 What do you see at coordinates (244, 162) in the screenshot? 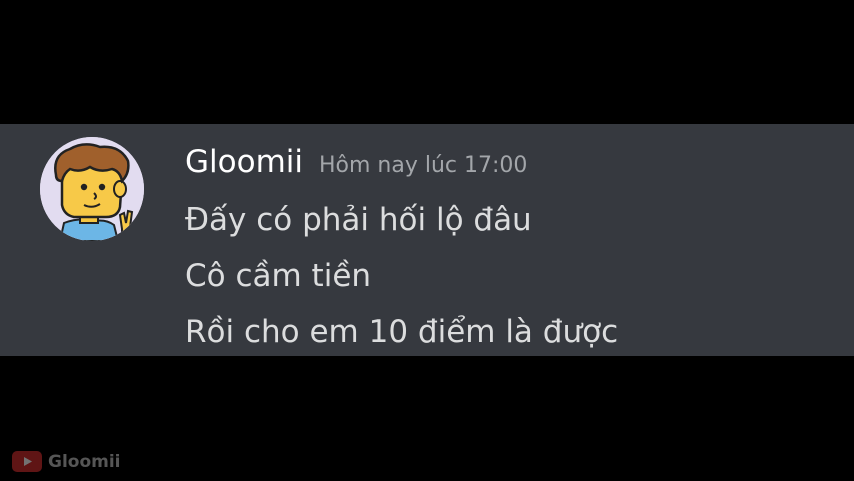
I see `username: Gloomii` at bounding box center [244, 162].